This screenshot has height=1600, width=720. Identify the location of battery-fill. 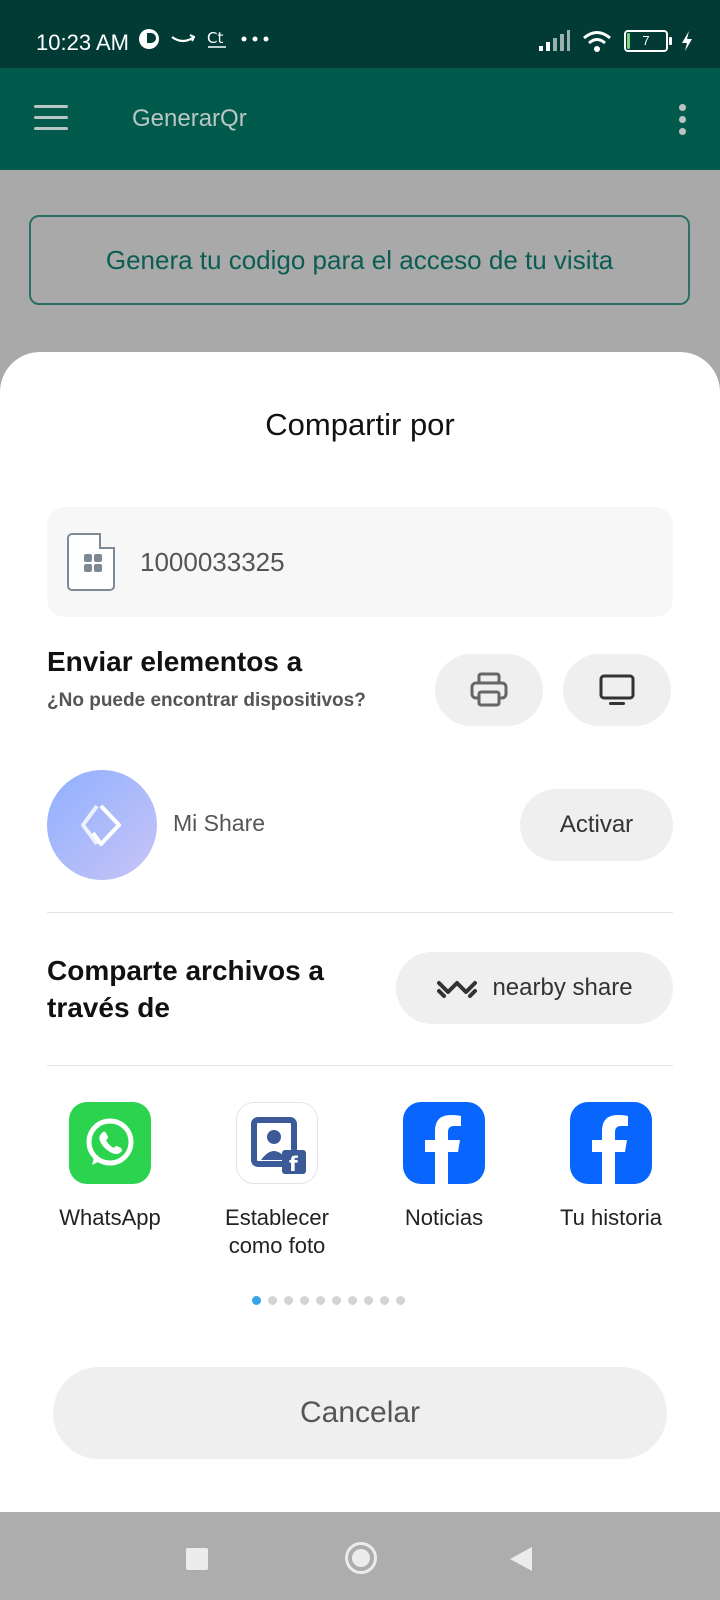
(628, 41).